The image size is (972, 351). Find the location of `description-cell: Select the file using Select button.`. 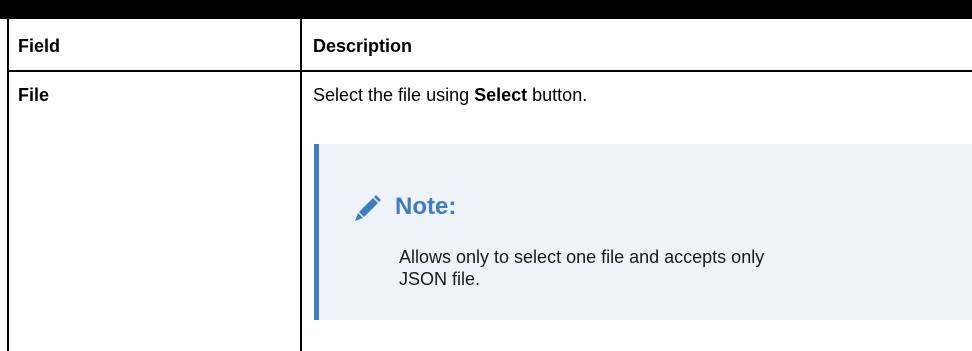

description-cell: Select the file using Select button. is located at coordinates (450, 95).